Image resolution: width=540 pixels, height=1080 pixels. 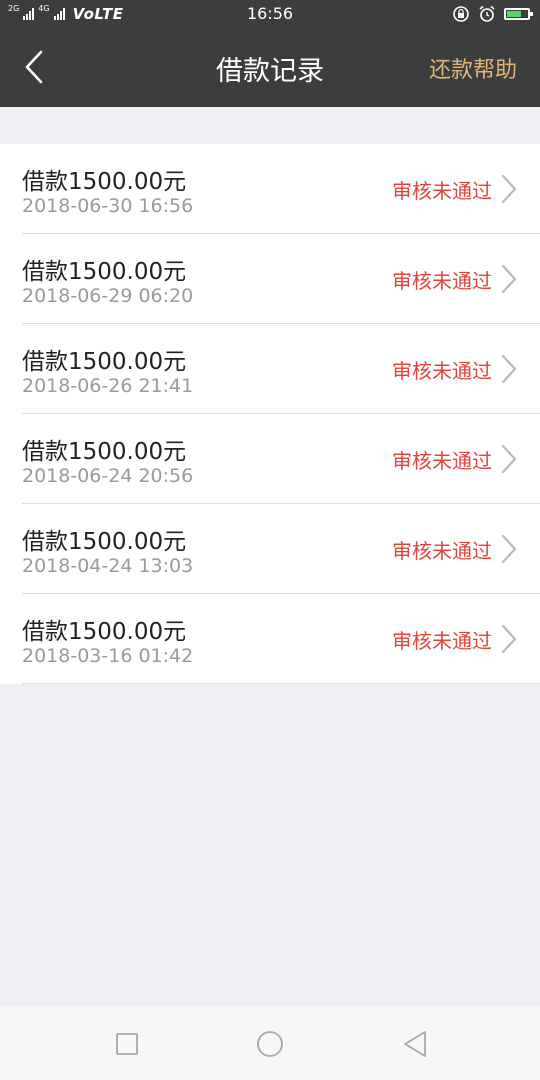 What do you see at coordinates (270, 549) in the screenshot?
I see `list-item: 借款1500.00元 2018-04-24 13:03 审核未通过` at bounding box center [270, 549].